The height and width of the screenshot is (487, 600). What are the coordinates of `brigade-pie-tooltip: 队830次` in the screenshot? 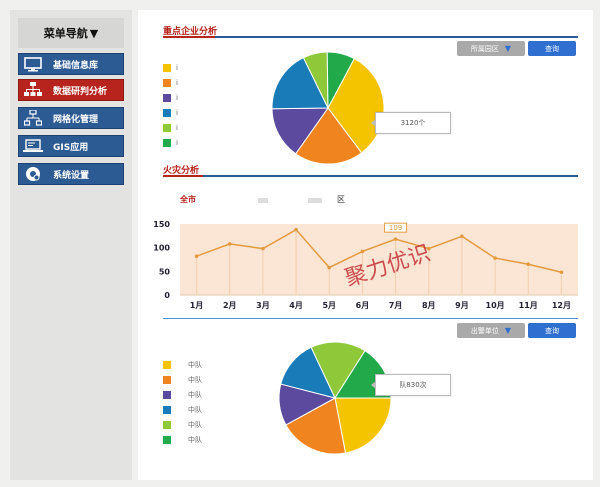 It's located at (411, 385).